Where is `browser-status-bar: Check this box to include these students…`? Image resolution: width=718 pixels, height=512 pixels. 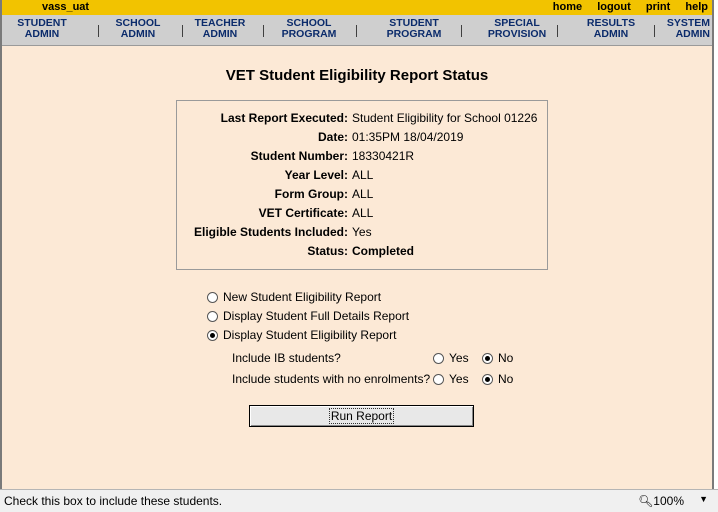 browser-status-bar: Check this box to include these students… is located at coordinates (359, 500).